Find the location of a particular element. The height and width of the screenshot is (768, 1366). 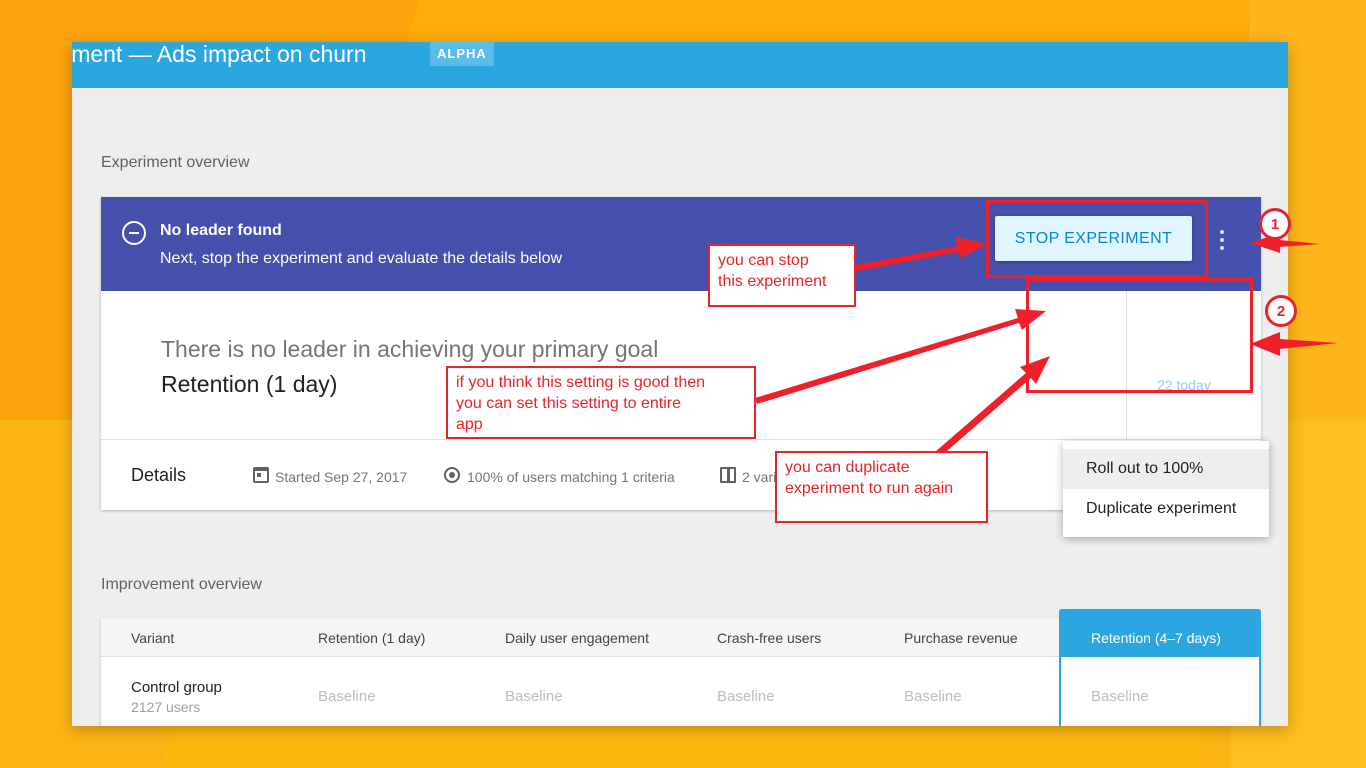

stop-annotation: you can stop this experiment is located at coordinates (782, 275).